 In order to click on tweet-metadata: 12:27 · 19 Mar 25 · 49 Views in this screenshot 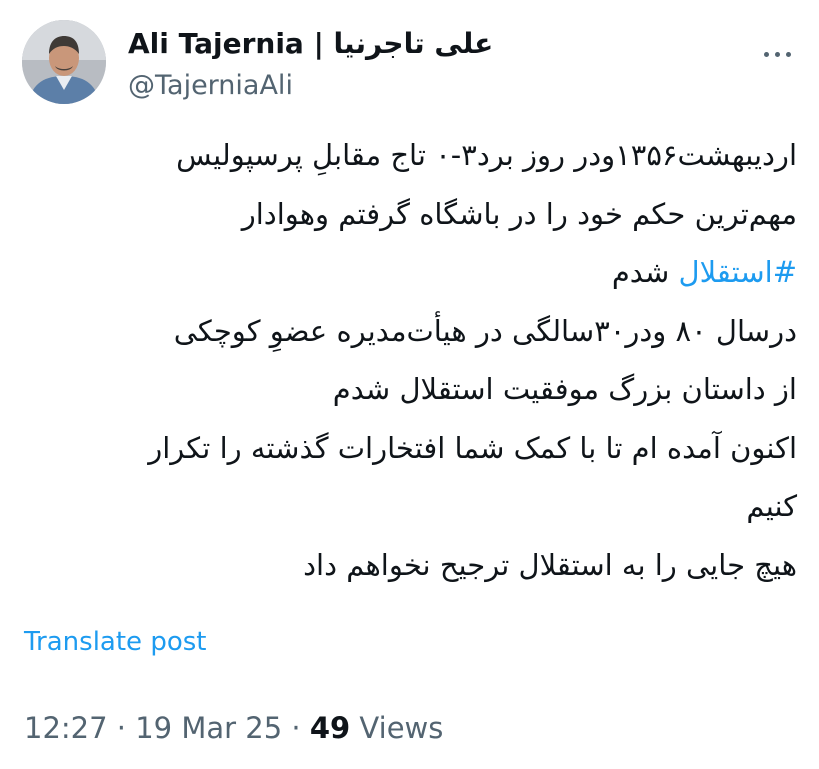, I will do `click(233, 728)`.